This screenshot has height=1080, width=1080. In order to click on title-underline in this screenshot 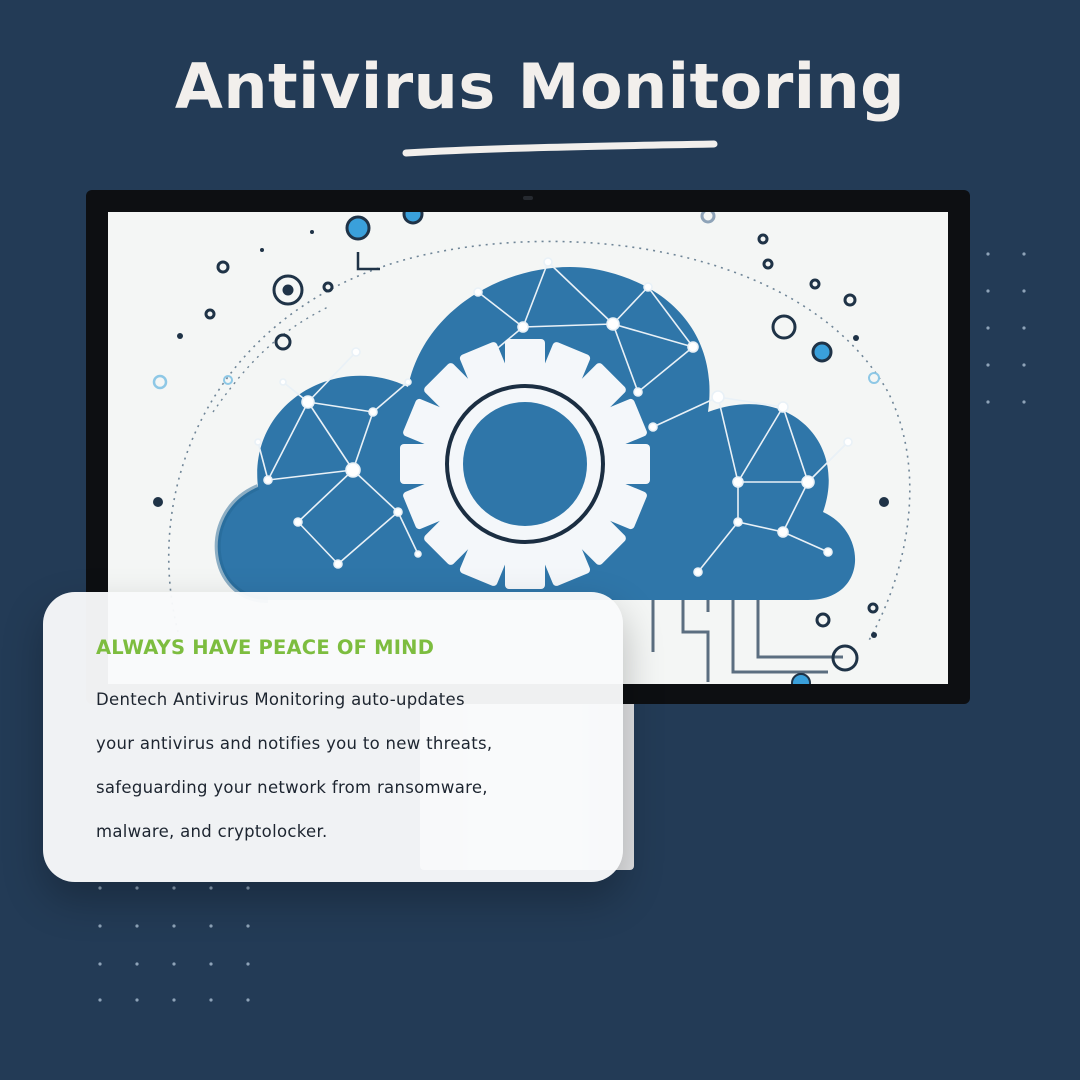, I will do `click(560, 148)`.